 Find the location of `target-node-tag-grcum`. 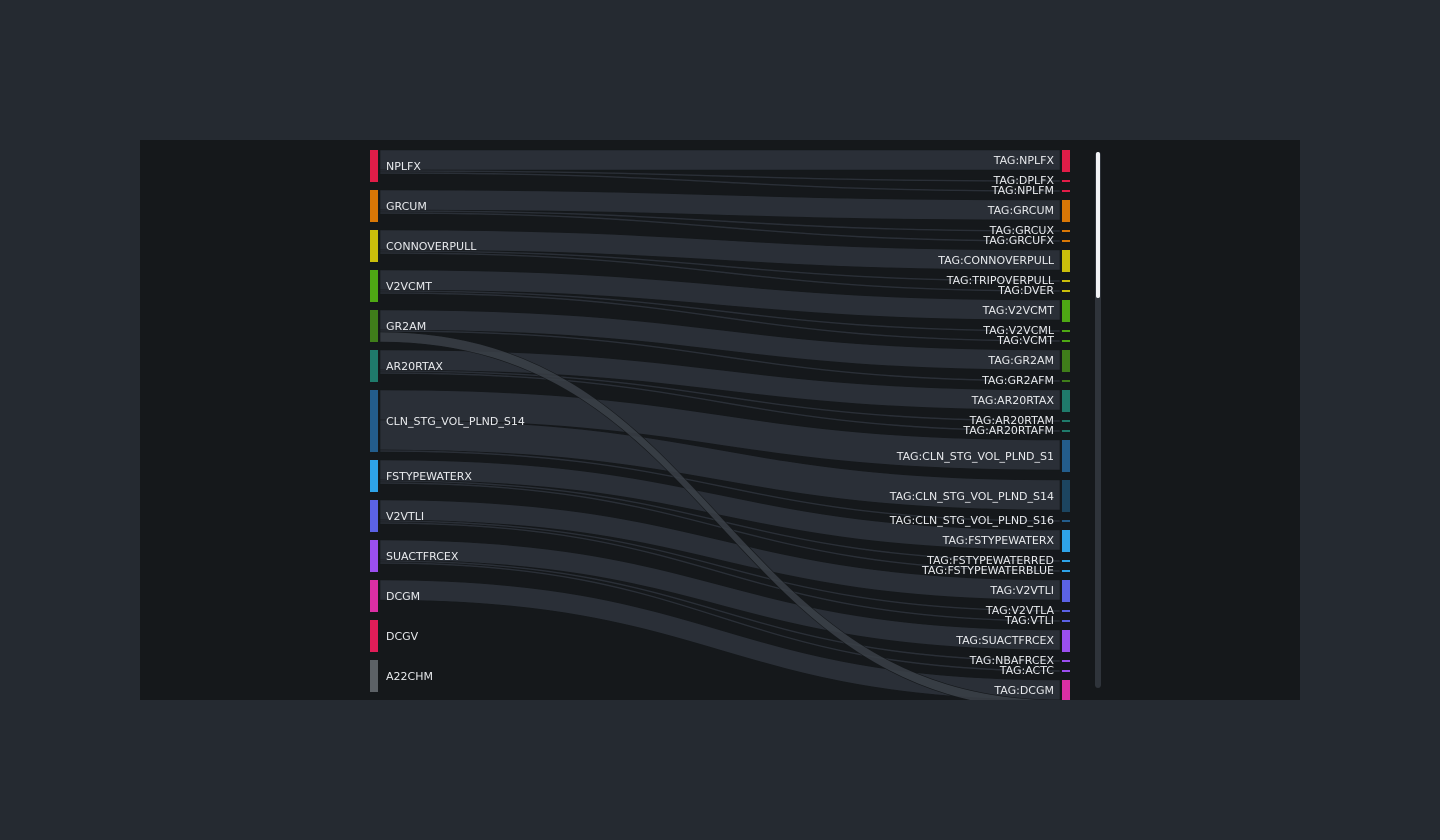

target-node-tag-grcum is located at coordinates (1066, 211).